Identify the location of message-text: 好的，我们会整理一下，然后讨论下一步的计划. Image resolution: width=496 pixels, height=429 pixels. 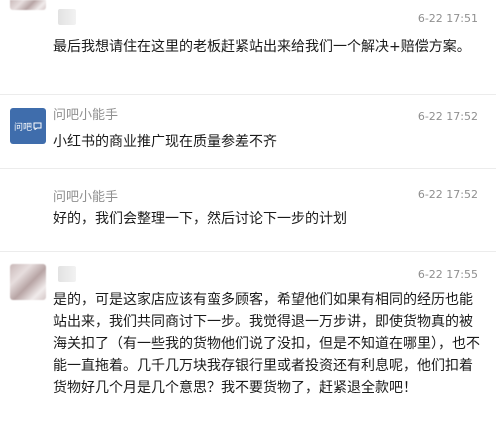
(200, 219).